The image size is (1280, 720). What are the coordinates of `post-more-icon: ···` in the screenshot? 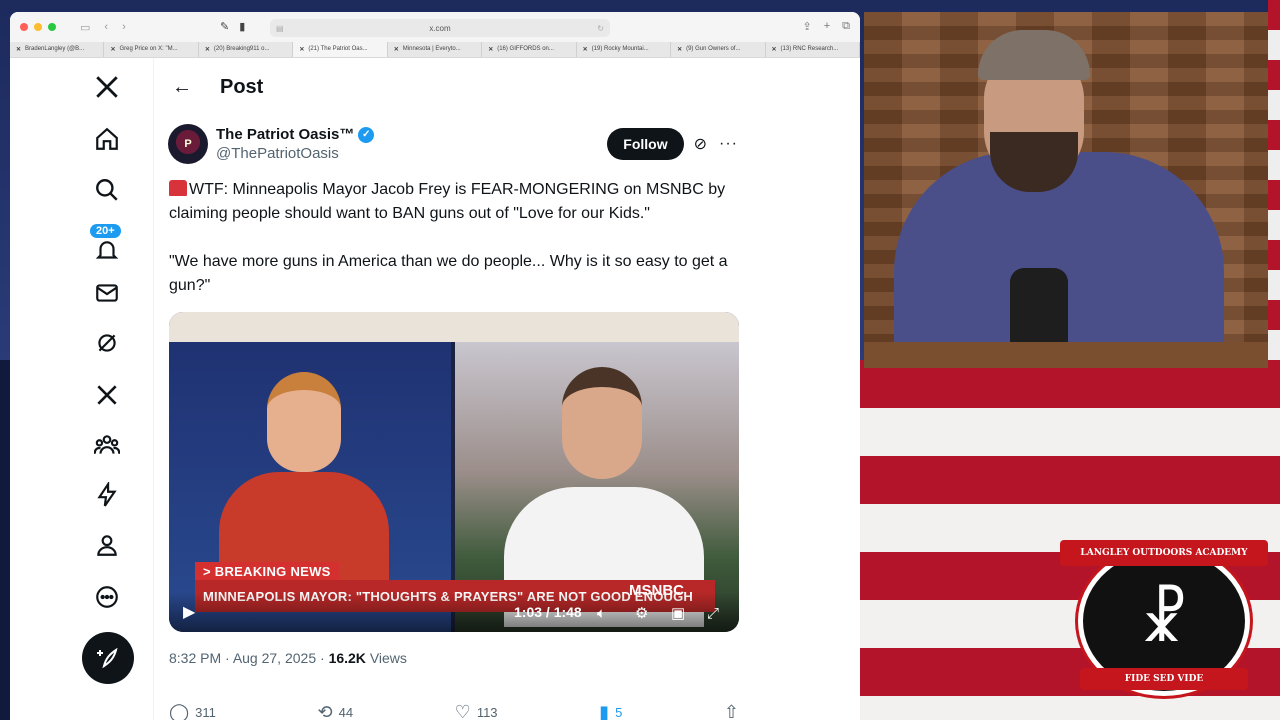 It's located at (728, 144).